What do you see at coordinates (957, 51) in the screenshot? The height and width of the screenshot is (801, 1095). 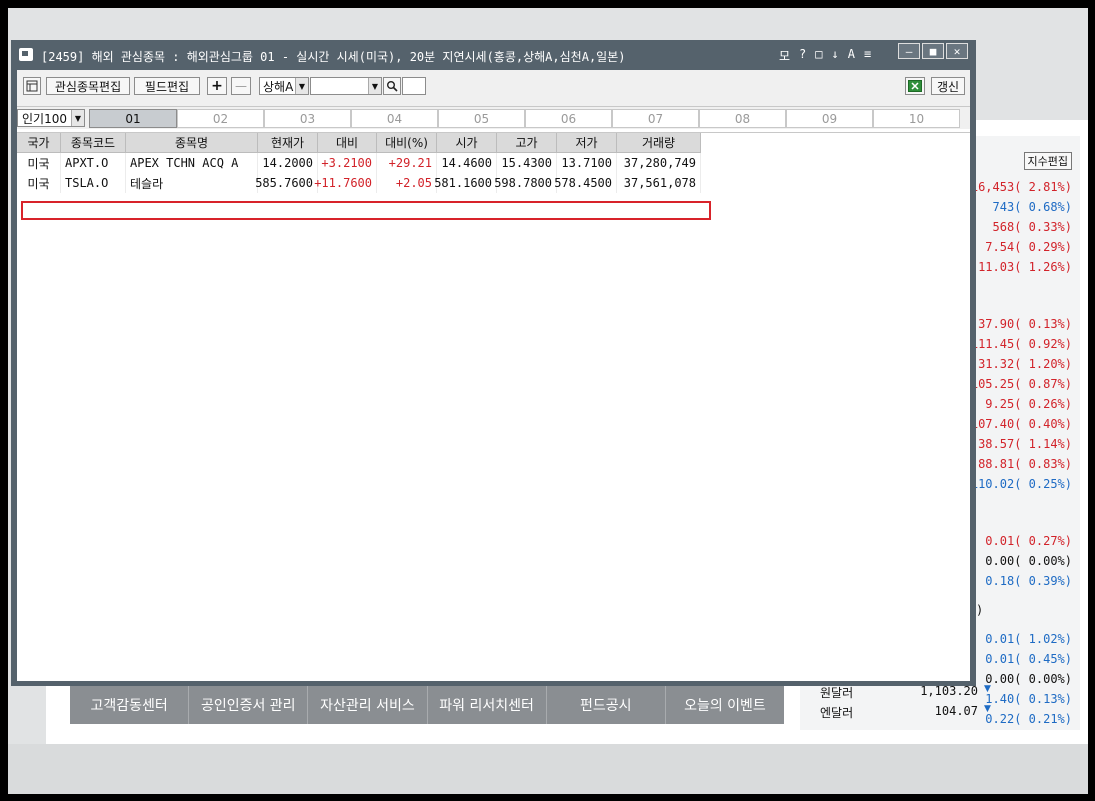 I see `close-button: ✕` at bounding box center [957, 51].